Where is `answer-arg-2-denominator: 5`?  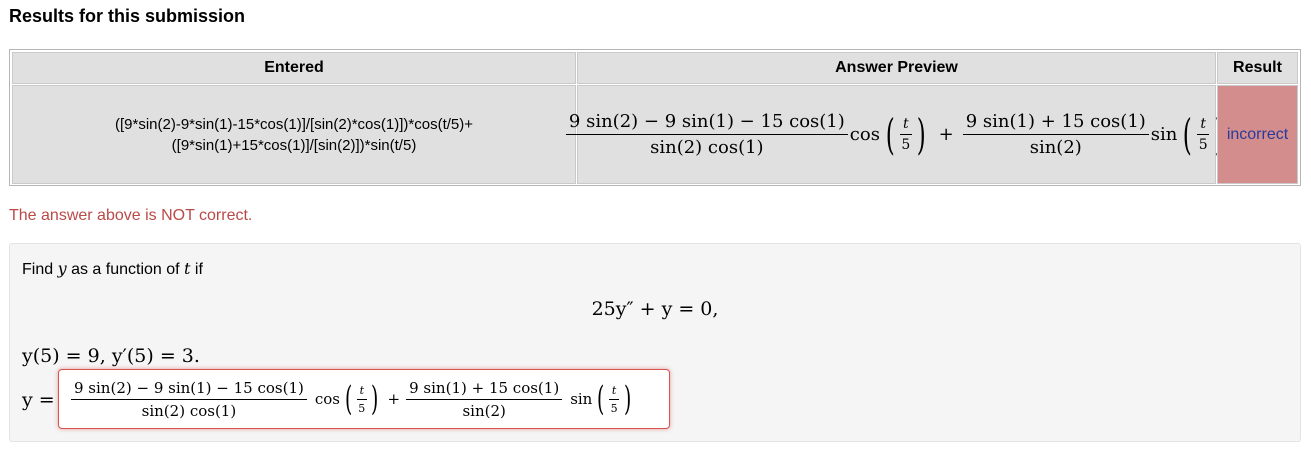
answer-arg-2-denominator: 5 is located at coordinates (614, 408).